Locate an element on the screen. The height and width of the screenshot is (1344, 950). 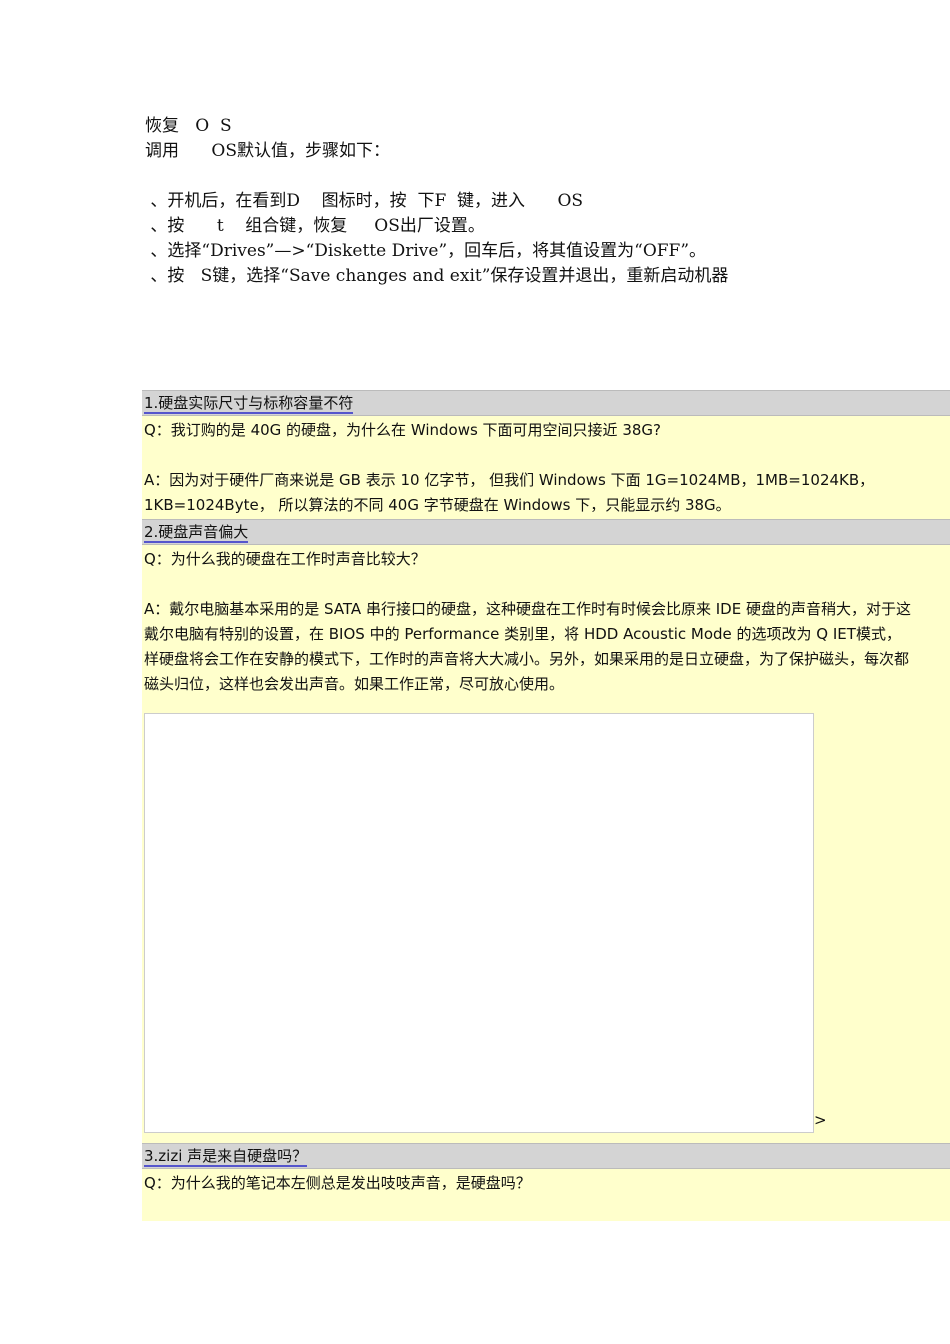
intro-subtitle: 调用 OS默认值，步骤如下： is located at coordinates (268, 151).